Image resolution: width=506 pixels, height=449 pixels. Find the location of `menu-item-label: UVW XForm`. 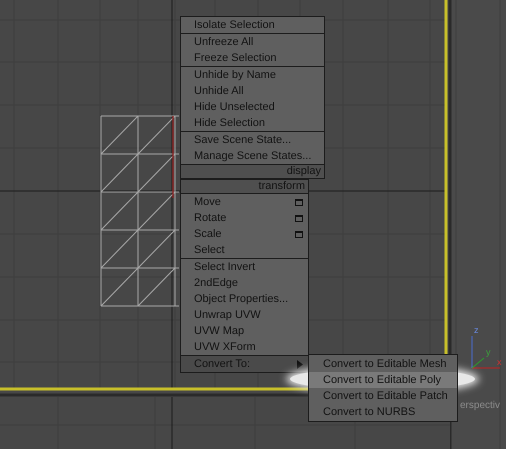

menu-item-label: UVW XForm is located at coordinates (225, 347).